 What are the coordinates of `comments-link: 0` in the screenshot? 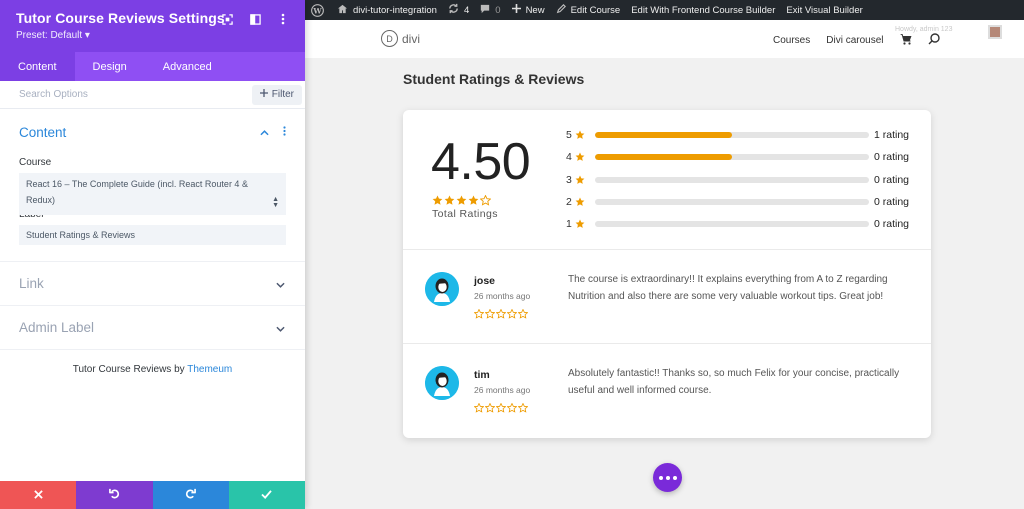 It's located at (490, 10).